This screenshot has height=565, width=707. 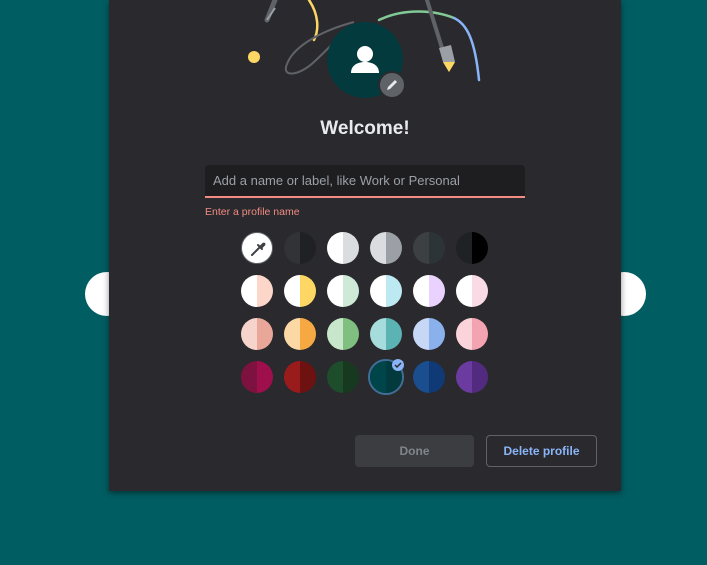 I want to click on pencil-icon, so click(x=392, y=85).